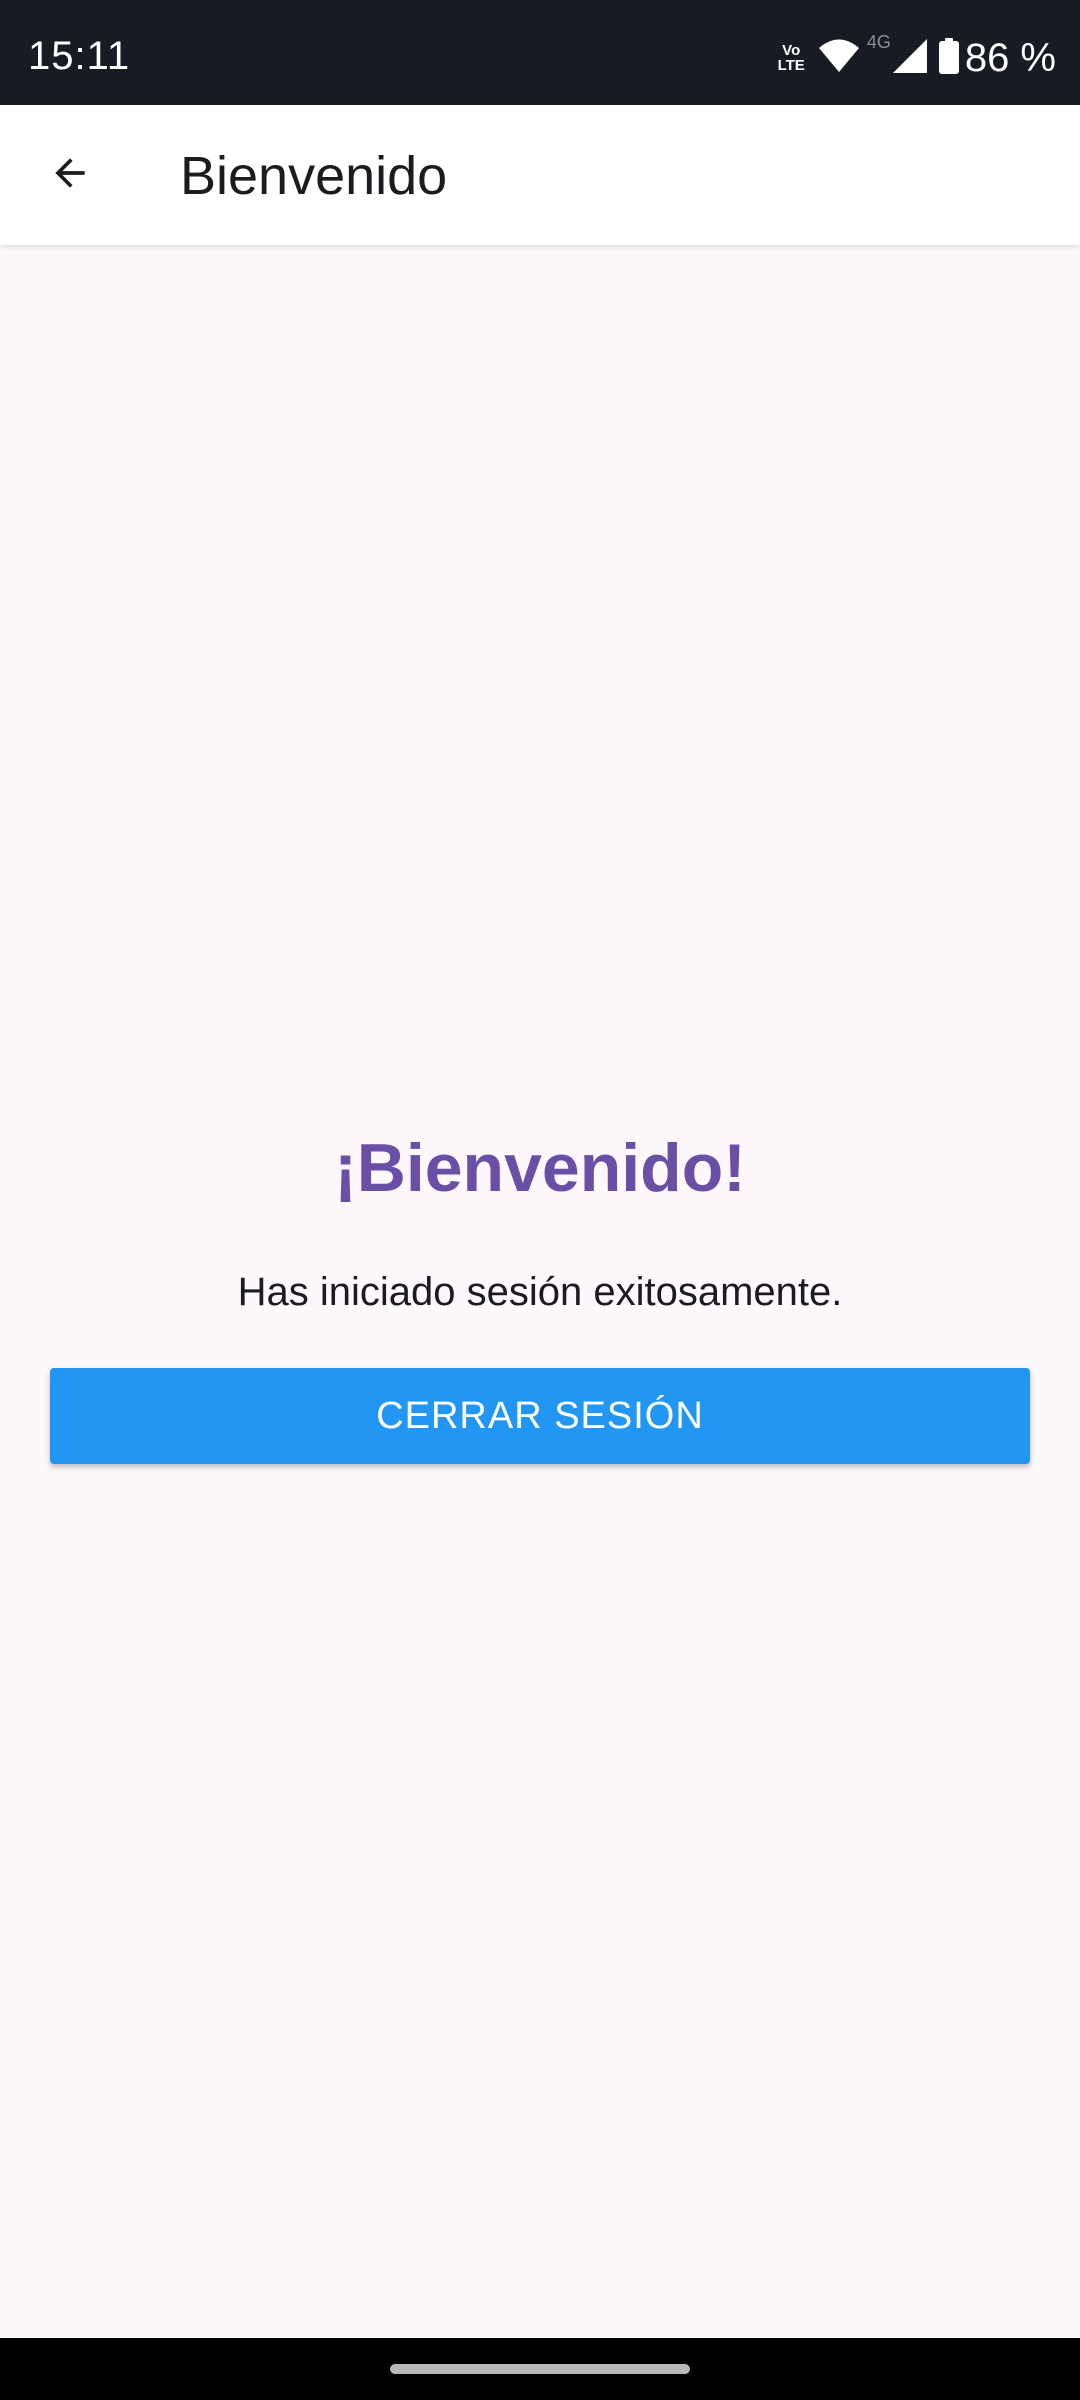 The image size is (1080, 2400). I want to click on arrow-back-icon, so click(70, 175).